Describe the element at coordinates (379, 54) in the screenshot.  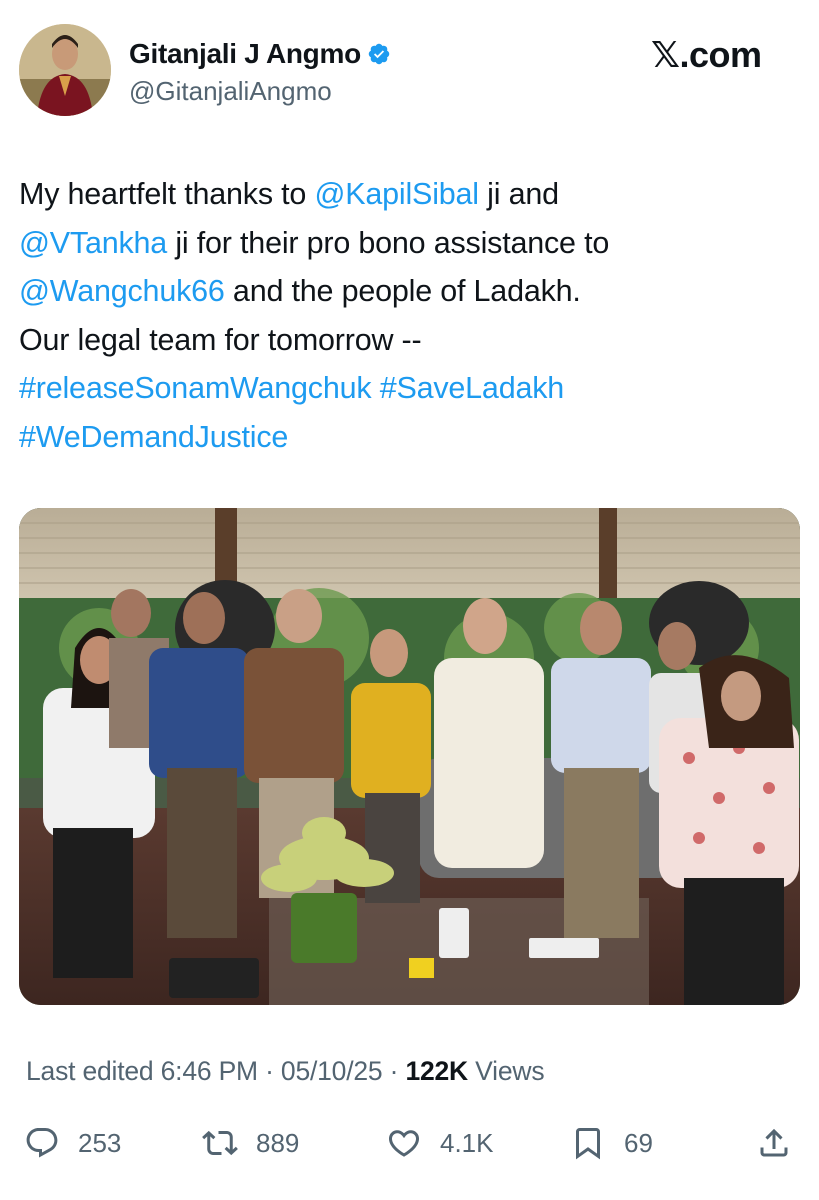
I see `verified-badge-icon` at that location.